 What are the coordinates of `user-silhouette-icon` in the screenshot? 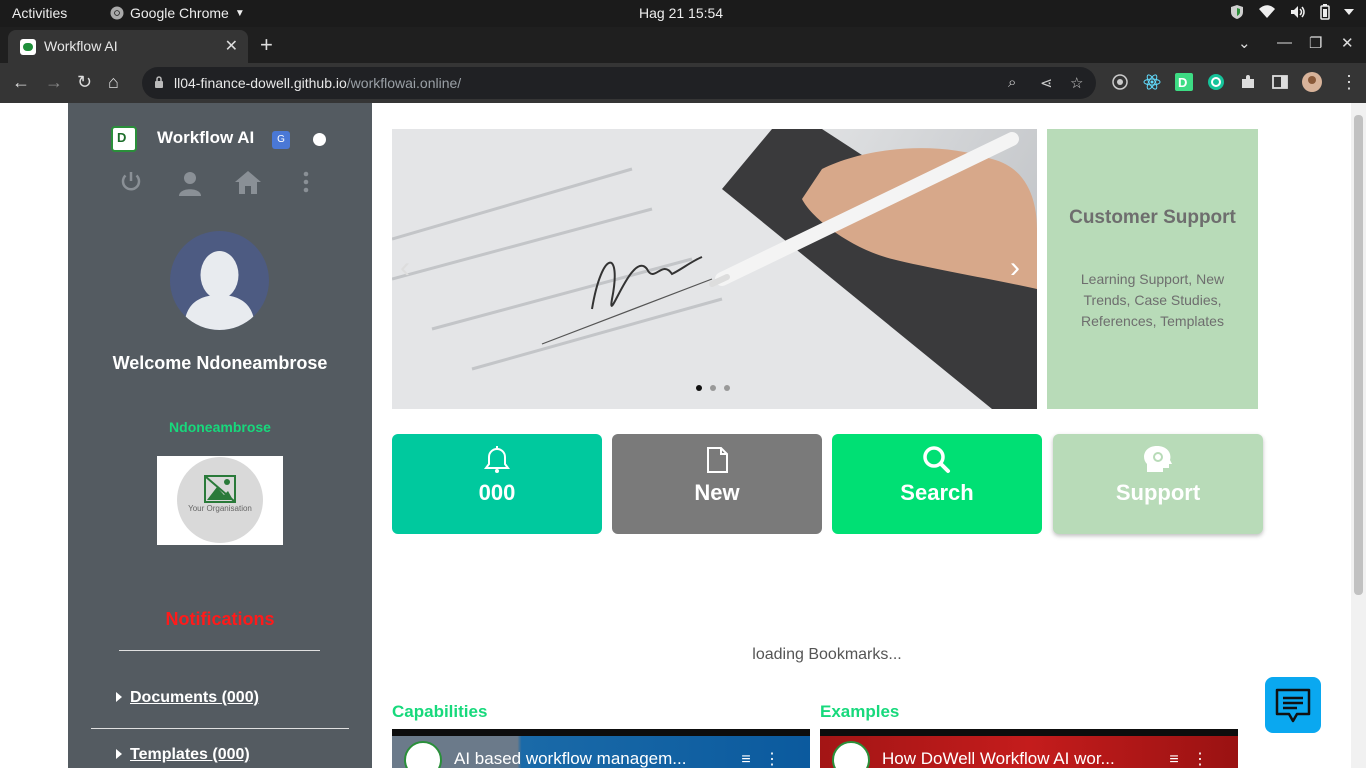 It's located at (219, 290).